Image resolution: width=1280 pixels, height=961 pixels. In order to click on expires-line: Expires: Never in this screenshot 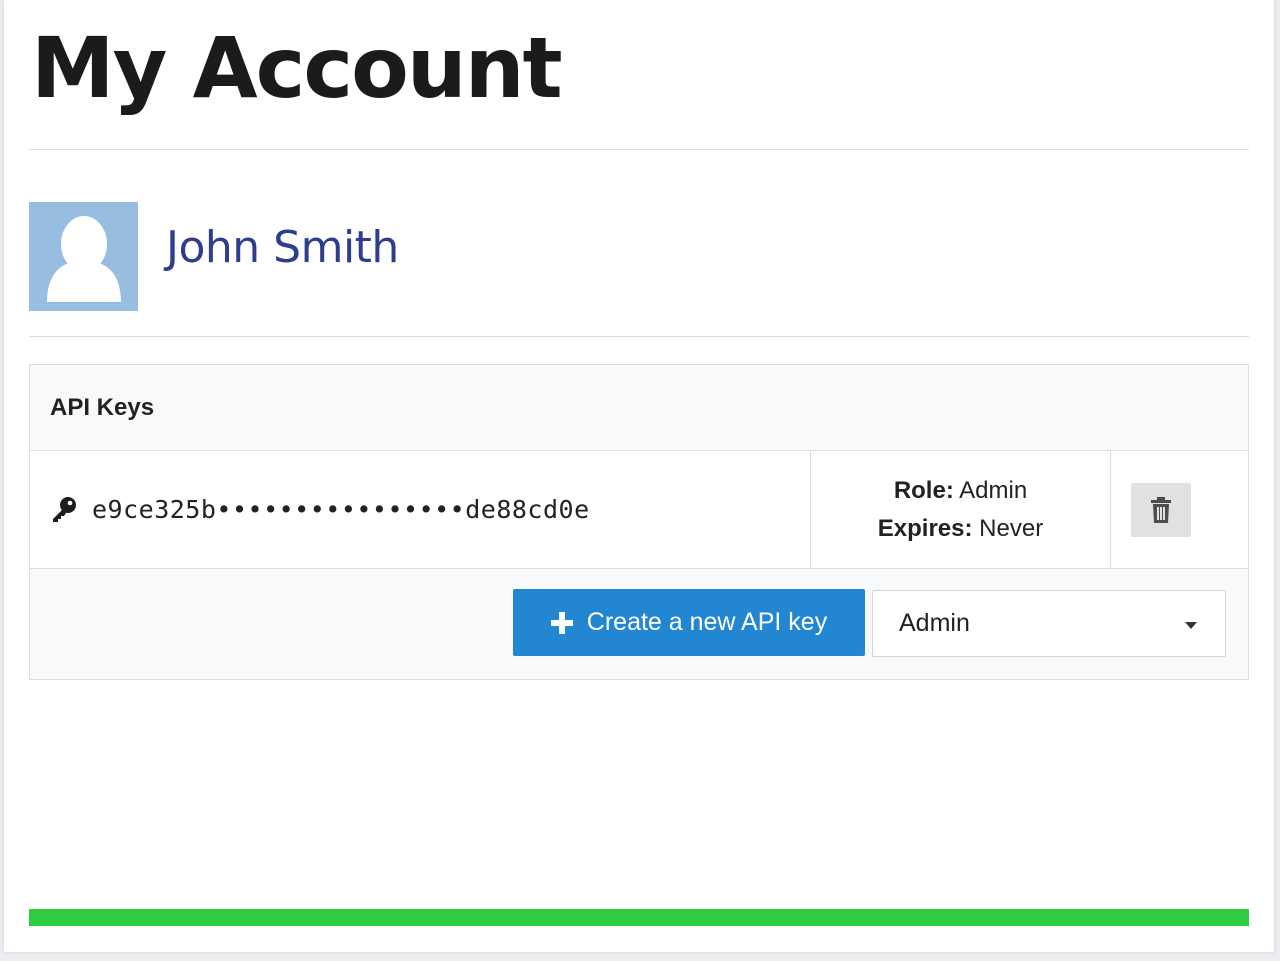, I will do `click(960, 529)`.